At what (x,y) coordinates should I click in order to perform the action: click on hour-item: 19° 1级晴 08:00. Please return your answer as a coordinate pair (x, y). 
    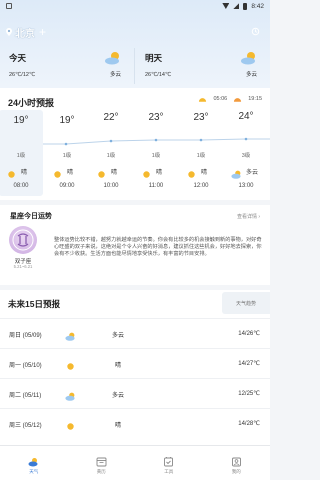
    Looking at the image, I should click on (21, 153).